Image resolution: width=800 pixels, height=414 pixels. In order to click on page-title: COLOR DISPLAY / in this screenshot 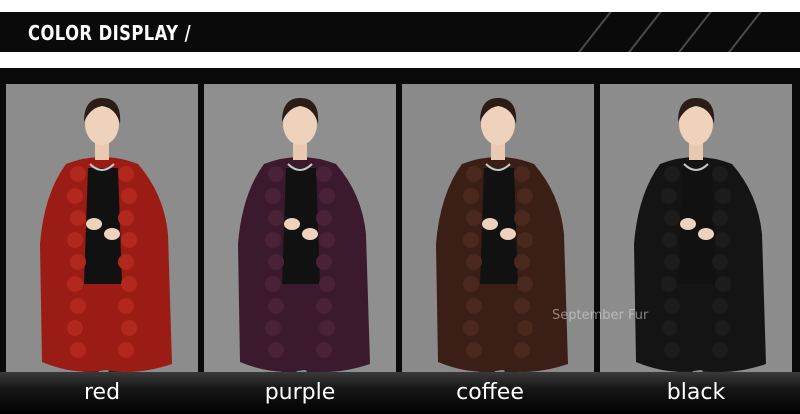, I will do `click(109, 33)`.